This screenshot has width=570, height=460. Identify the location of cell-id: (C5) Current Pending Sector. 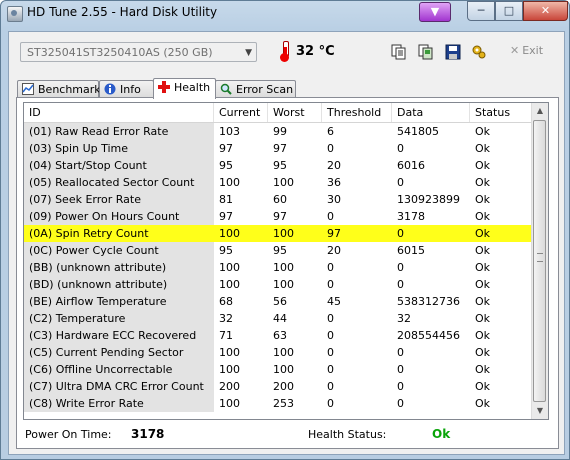
(119, 352).